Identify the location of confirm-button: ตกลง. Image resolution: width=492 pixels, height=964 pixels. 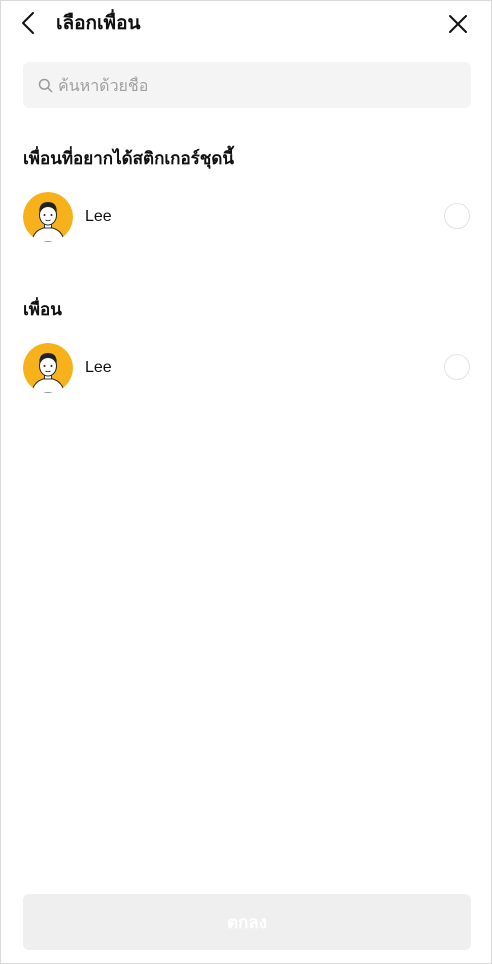
(247, 922).